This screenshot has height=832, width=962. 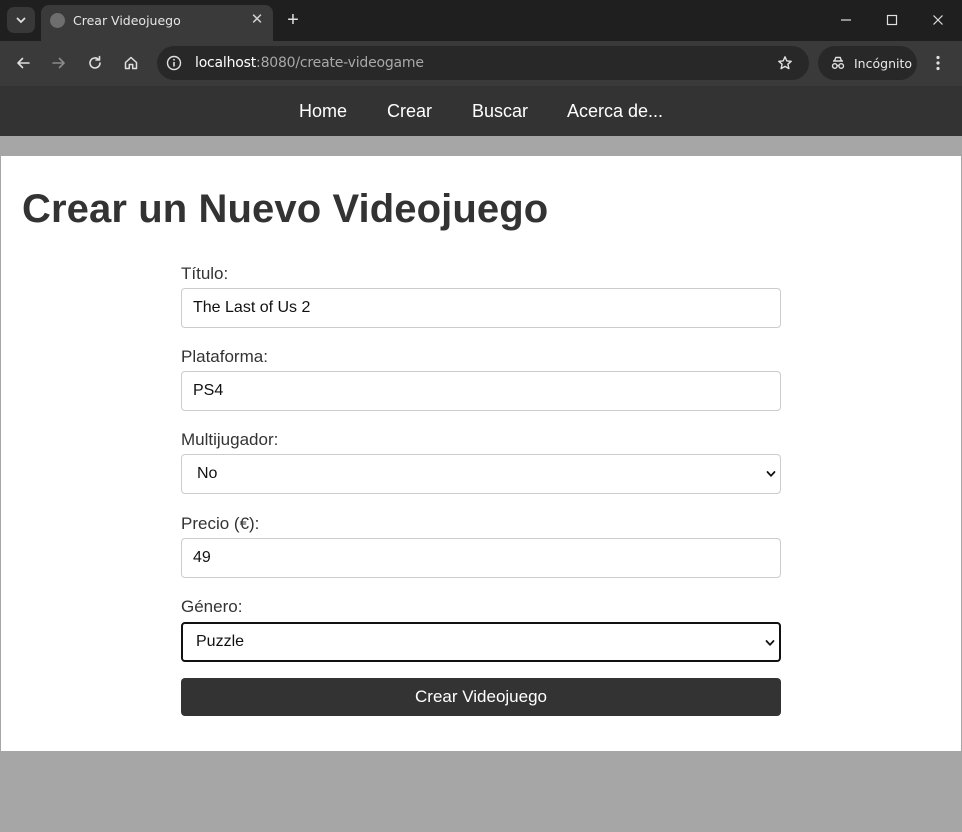 What do you see at coordinates (938, 20) in the screenshot?
I see `window-close-icon` at bounding box center [938, 20].